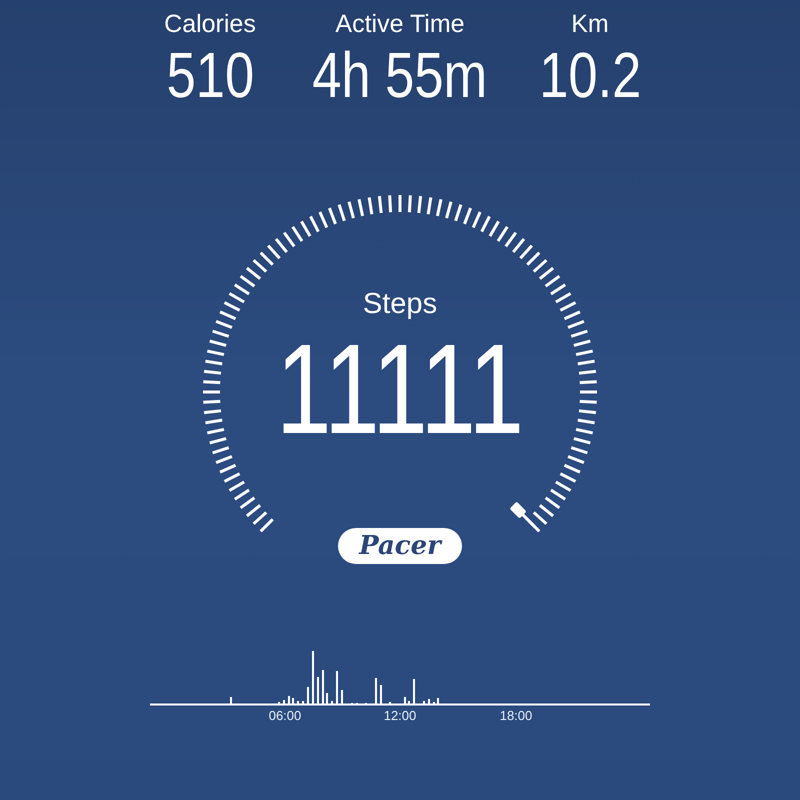 The width and height of the screenshot is (800, 800). Describe the element at coordinates (210, 75) in the screenshot. I see `stat-value: 510` at that location.